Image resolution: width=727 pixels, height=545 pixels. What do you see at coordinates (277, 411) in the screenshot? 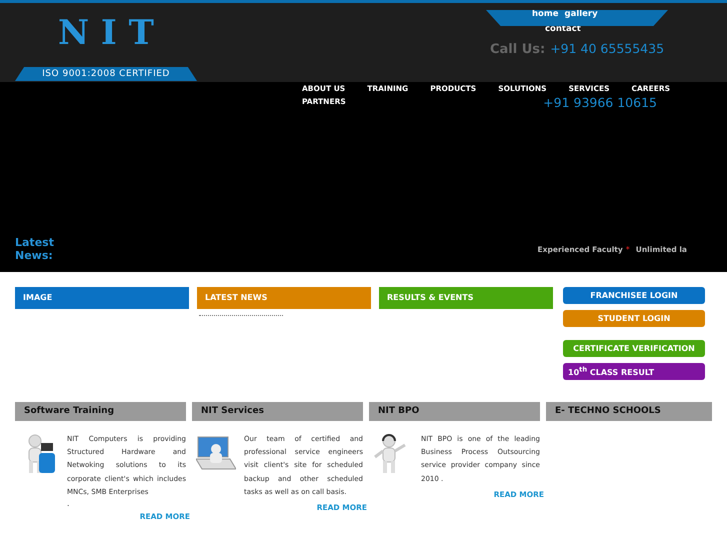
I see `section-header: NIT Services` at bounding box center [277, 411].